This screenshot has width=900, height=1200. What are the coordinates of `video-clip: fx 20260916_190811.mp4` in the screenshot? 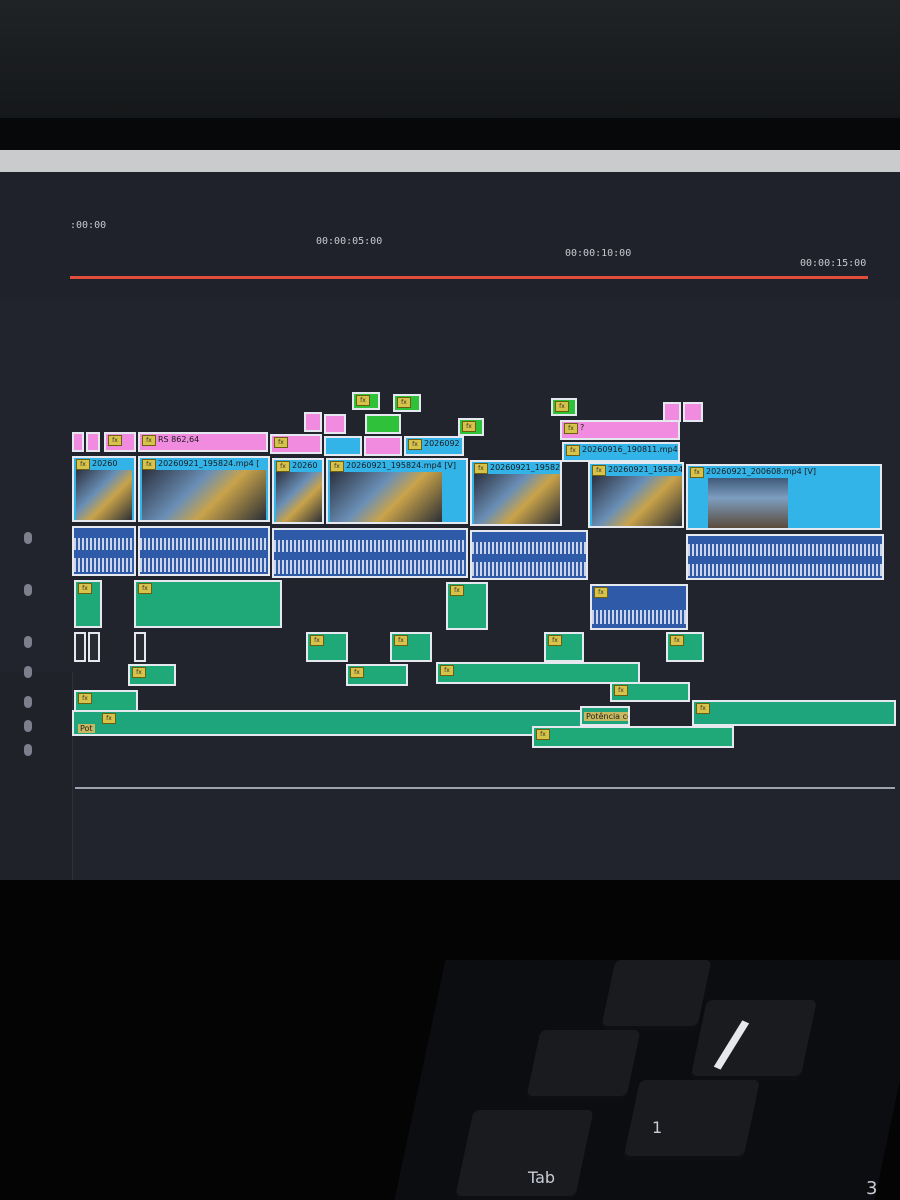 It's located at (621, 452).